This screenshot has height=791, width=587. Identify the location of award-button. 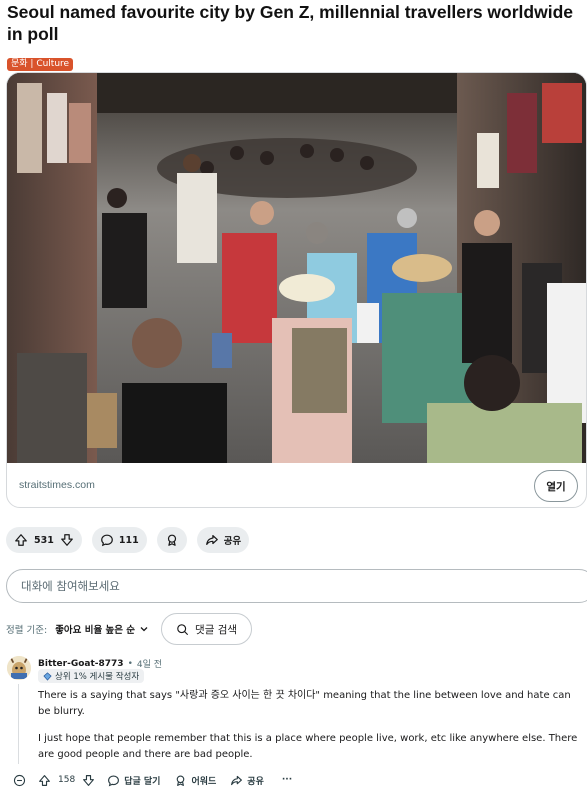
(171, 540).